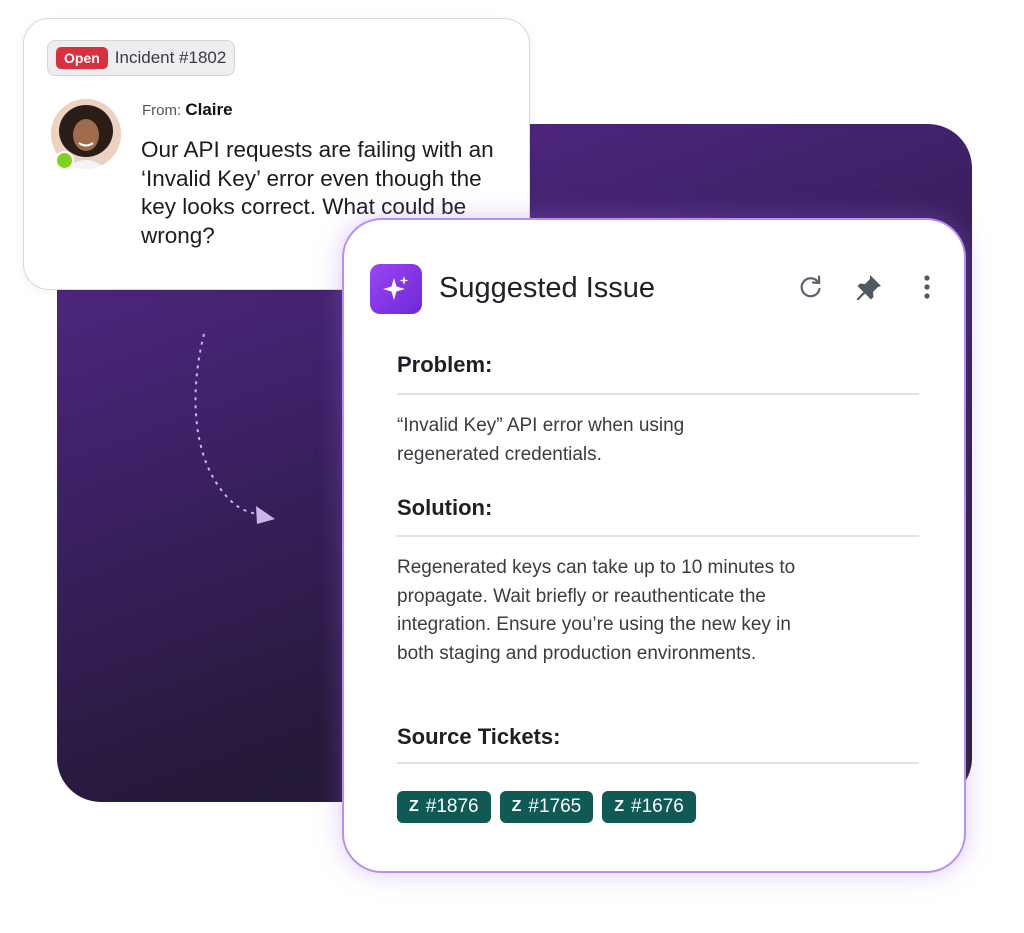 The height and width of the screenshot is (933, 1024). Describe the element at coordinates (396, 289) in the screenshot. I see `sparkle-icon` at that location.